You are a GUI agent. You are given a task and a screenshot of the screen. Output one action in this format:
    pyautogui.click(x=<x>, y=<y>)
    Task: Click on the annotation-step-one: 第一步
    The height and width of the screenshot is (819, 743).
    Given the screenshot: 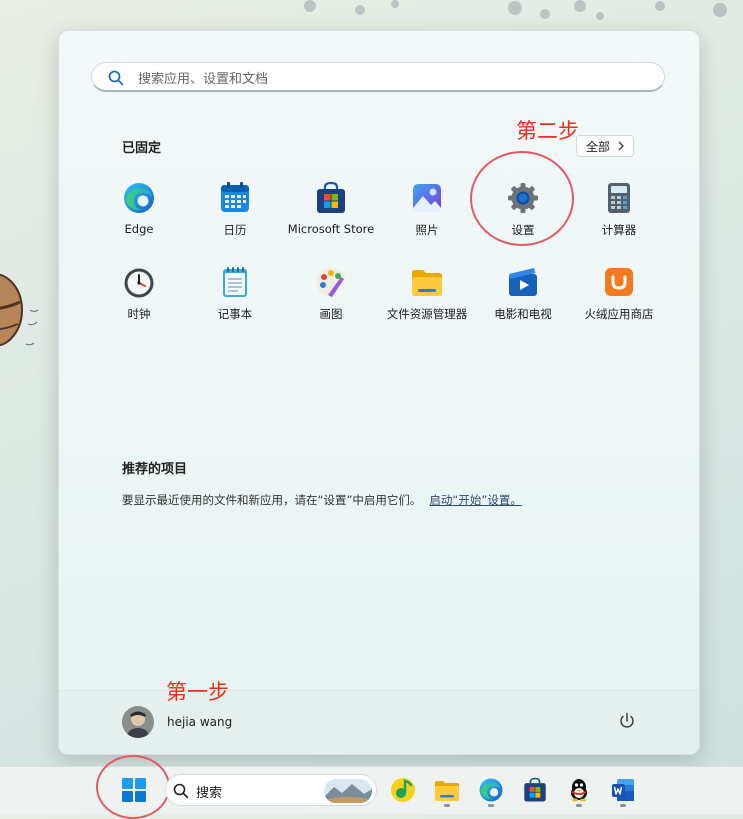 What is the action you would take?
    pyautogui.click(x=197, y=692)
    